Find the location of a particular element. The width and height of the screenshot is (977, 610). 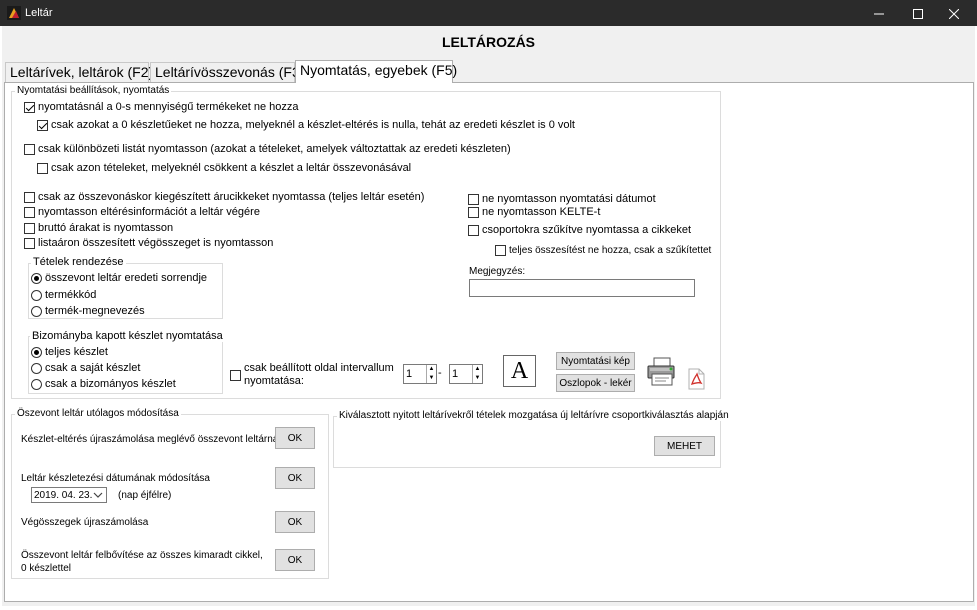

ordering-option-original: összevont leltár eredeti sorrendje is located at coordinates (119, 278).